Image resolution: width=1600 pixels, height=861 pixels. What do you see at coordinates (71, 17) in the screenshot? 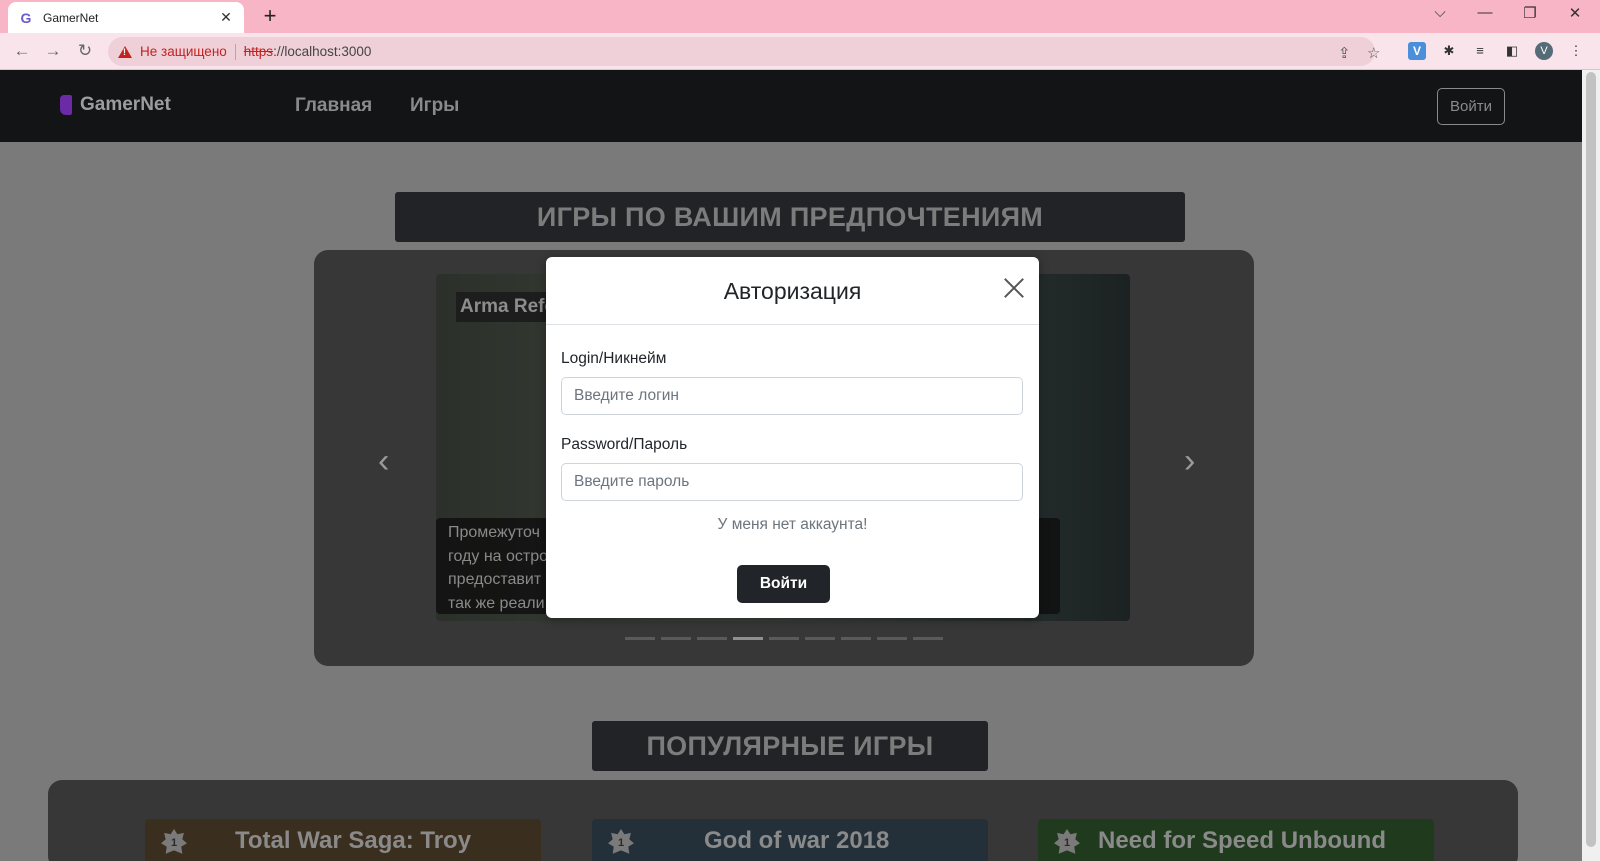
I see `tab-title: GamerNet` at bounding box center [71, 17].